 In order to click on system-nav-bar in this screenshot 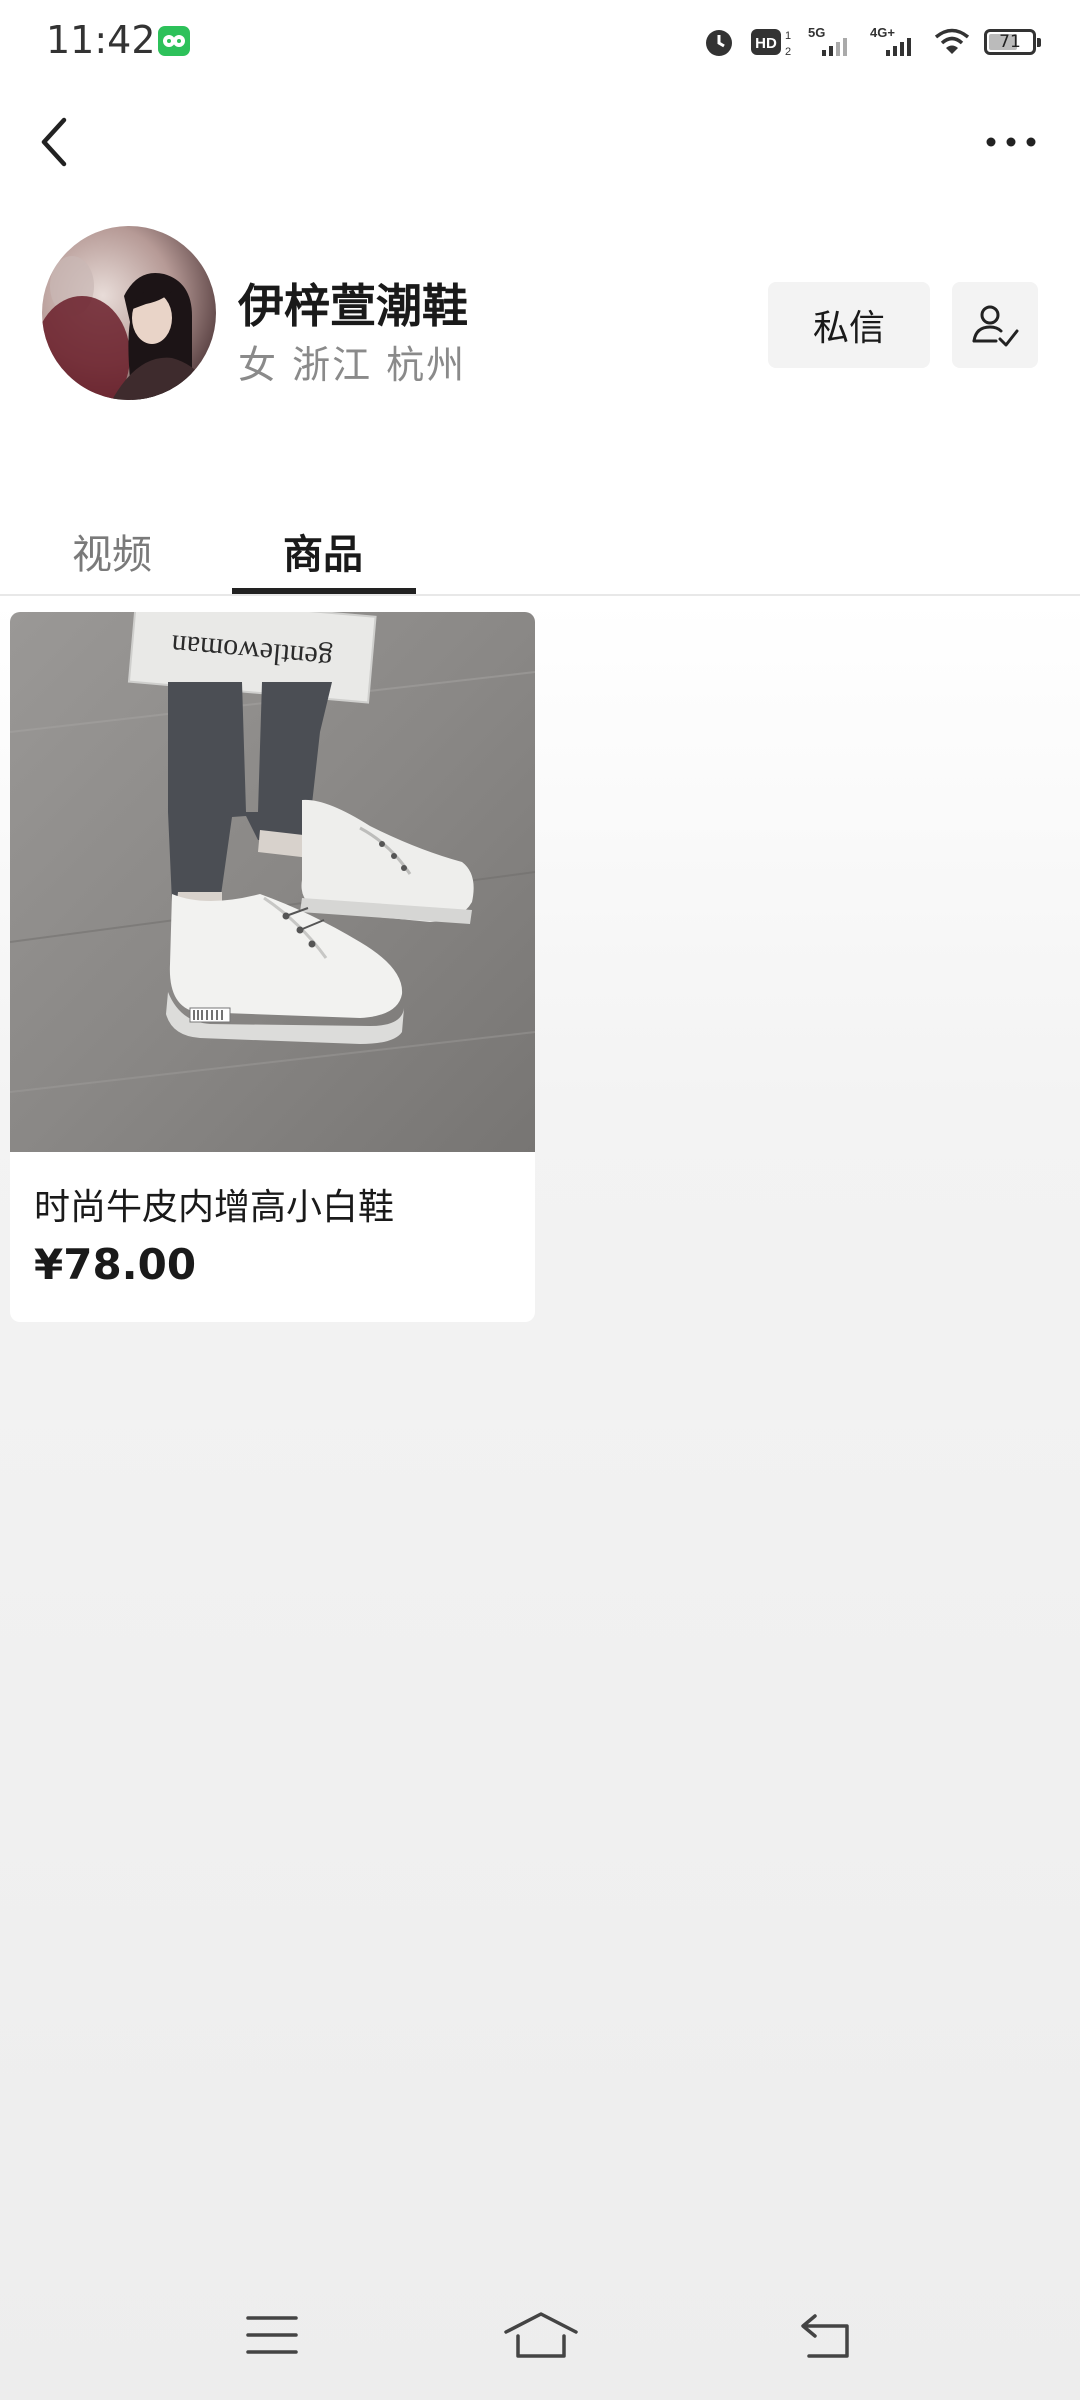, I will do `click(540, 2335)`.